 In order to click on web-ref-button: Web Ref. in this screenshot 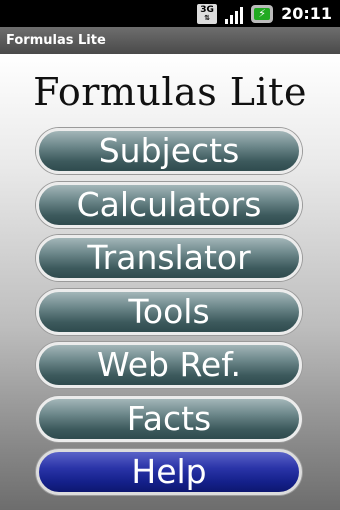, I will do `click(169, 365)`.